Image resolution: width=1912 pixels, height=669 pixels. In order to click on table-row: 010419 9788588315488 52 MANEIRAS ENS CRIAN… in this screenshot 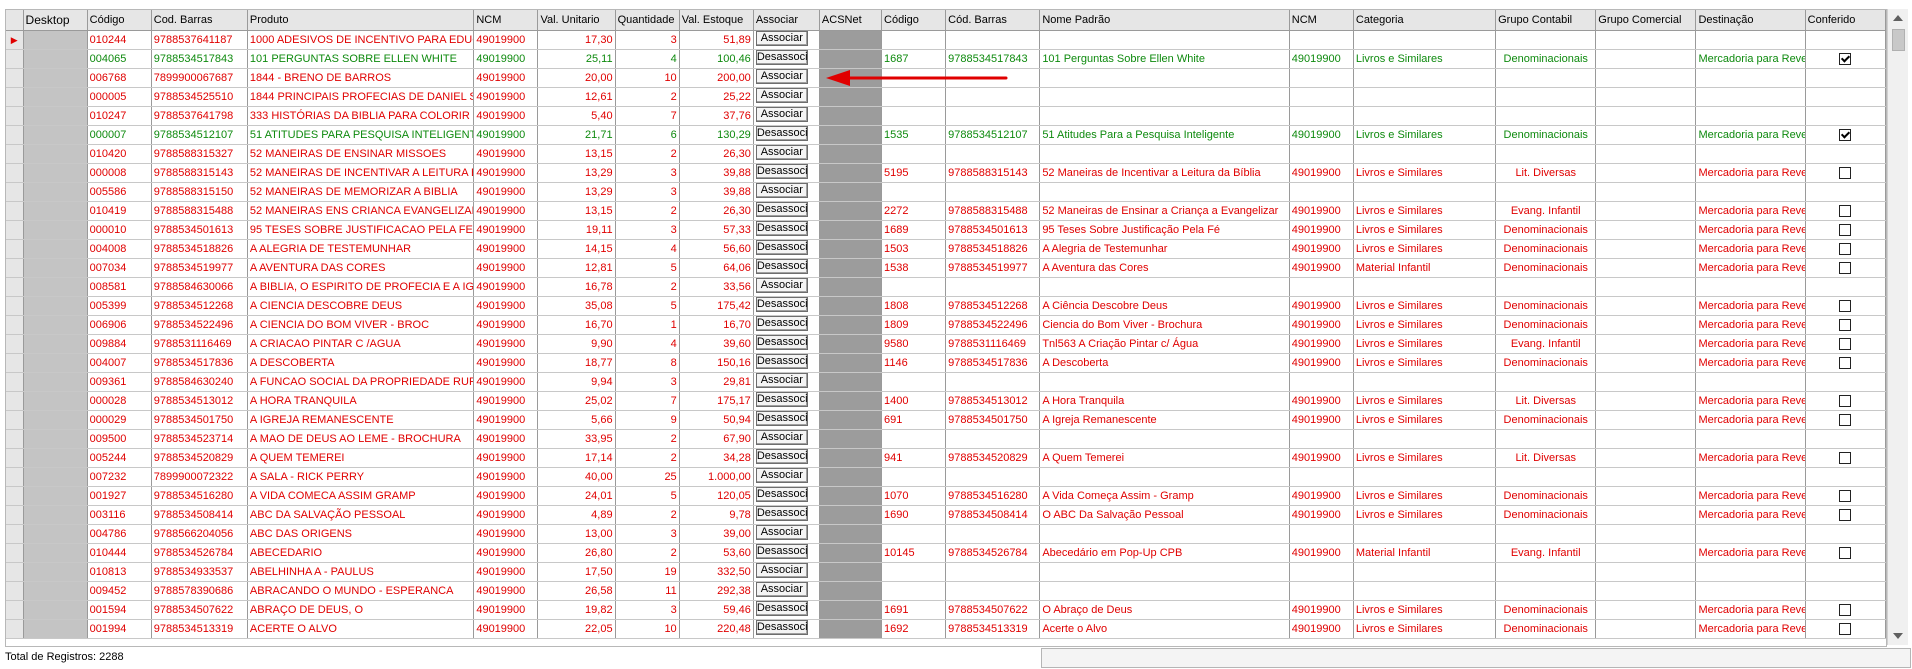, I will do `click(946, 211)`.